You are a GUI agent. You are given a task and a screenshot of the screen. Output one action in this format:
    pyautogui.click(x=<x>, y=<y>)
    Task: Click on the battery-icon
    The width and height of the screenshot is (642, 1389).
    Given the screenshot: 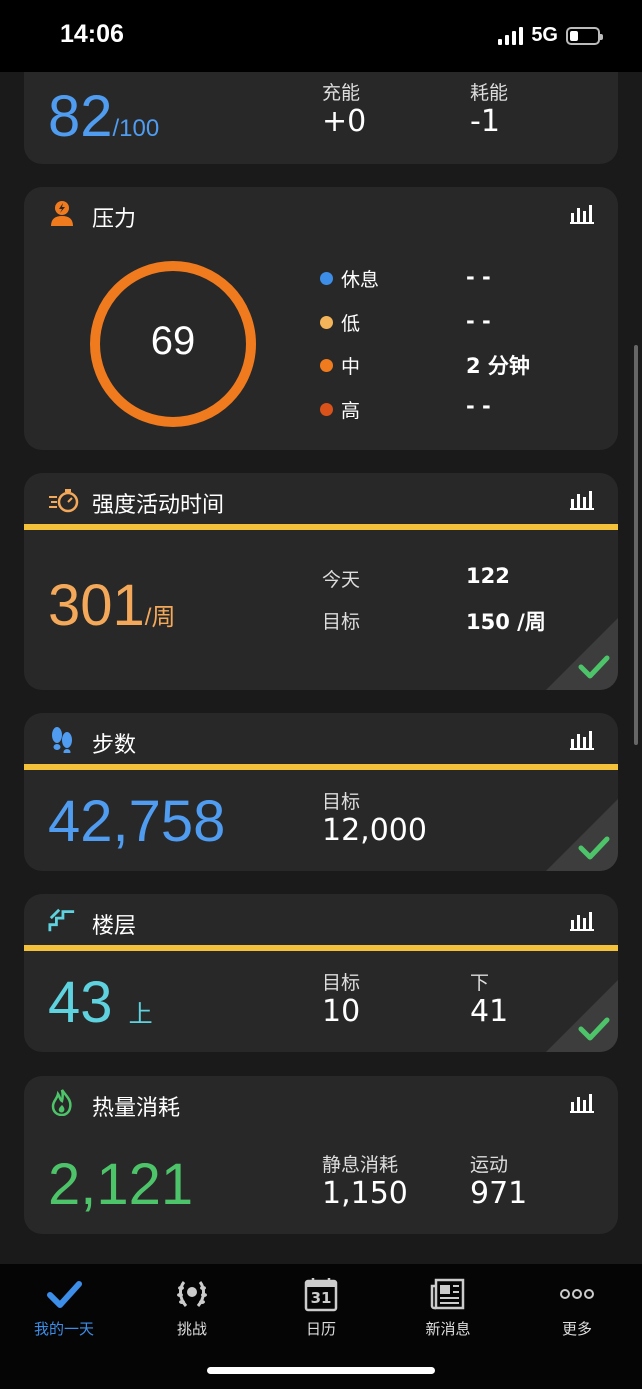 What is the action you would take?
    pyautogui.click(x=584, y=35)
    